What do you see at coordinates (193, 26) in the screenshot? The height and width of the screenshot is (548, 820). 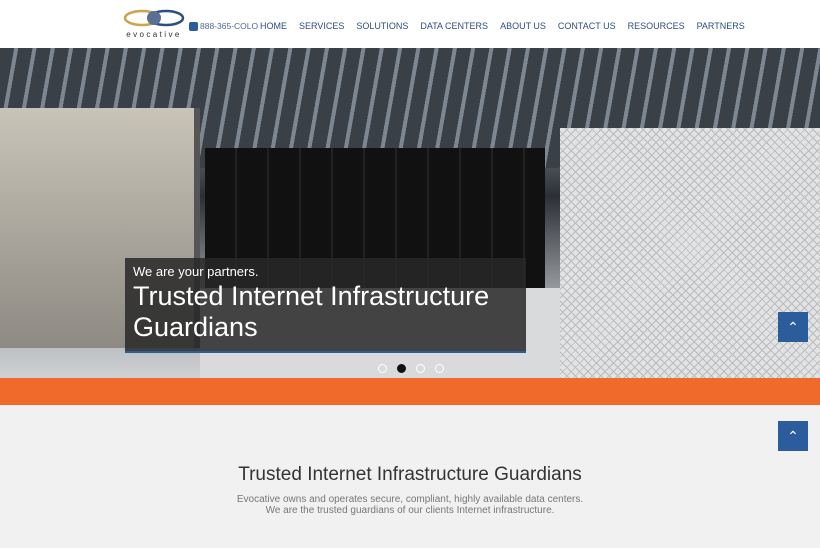 I see `phone-icon` at bounding box center [193, 26].